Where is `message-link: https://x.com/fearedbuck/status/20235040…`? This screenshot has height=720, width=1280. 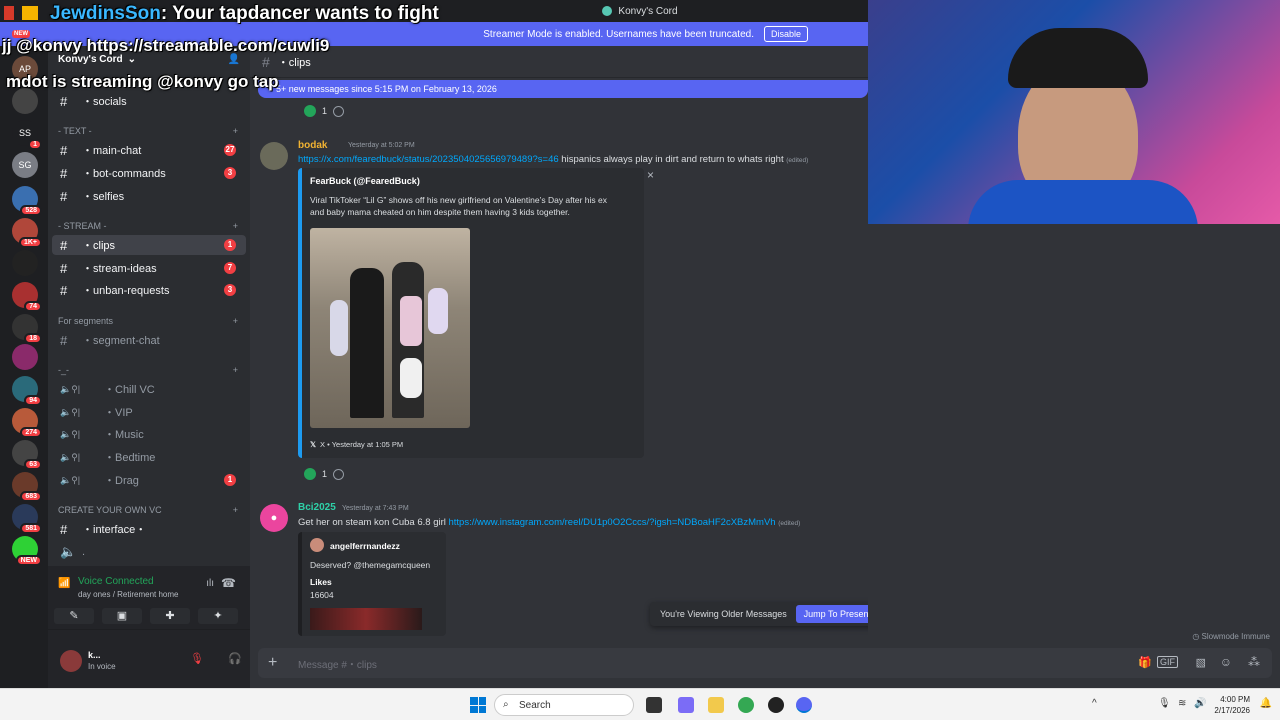 message-link: https://x.com/fearedbuck/status/20235040… is located at coordinates (428, 159).